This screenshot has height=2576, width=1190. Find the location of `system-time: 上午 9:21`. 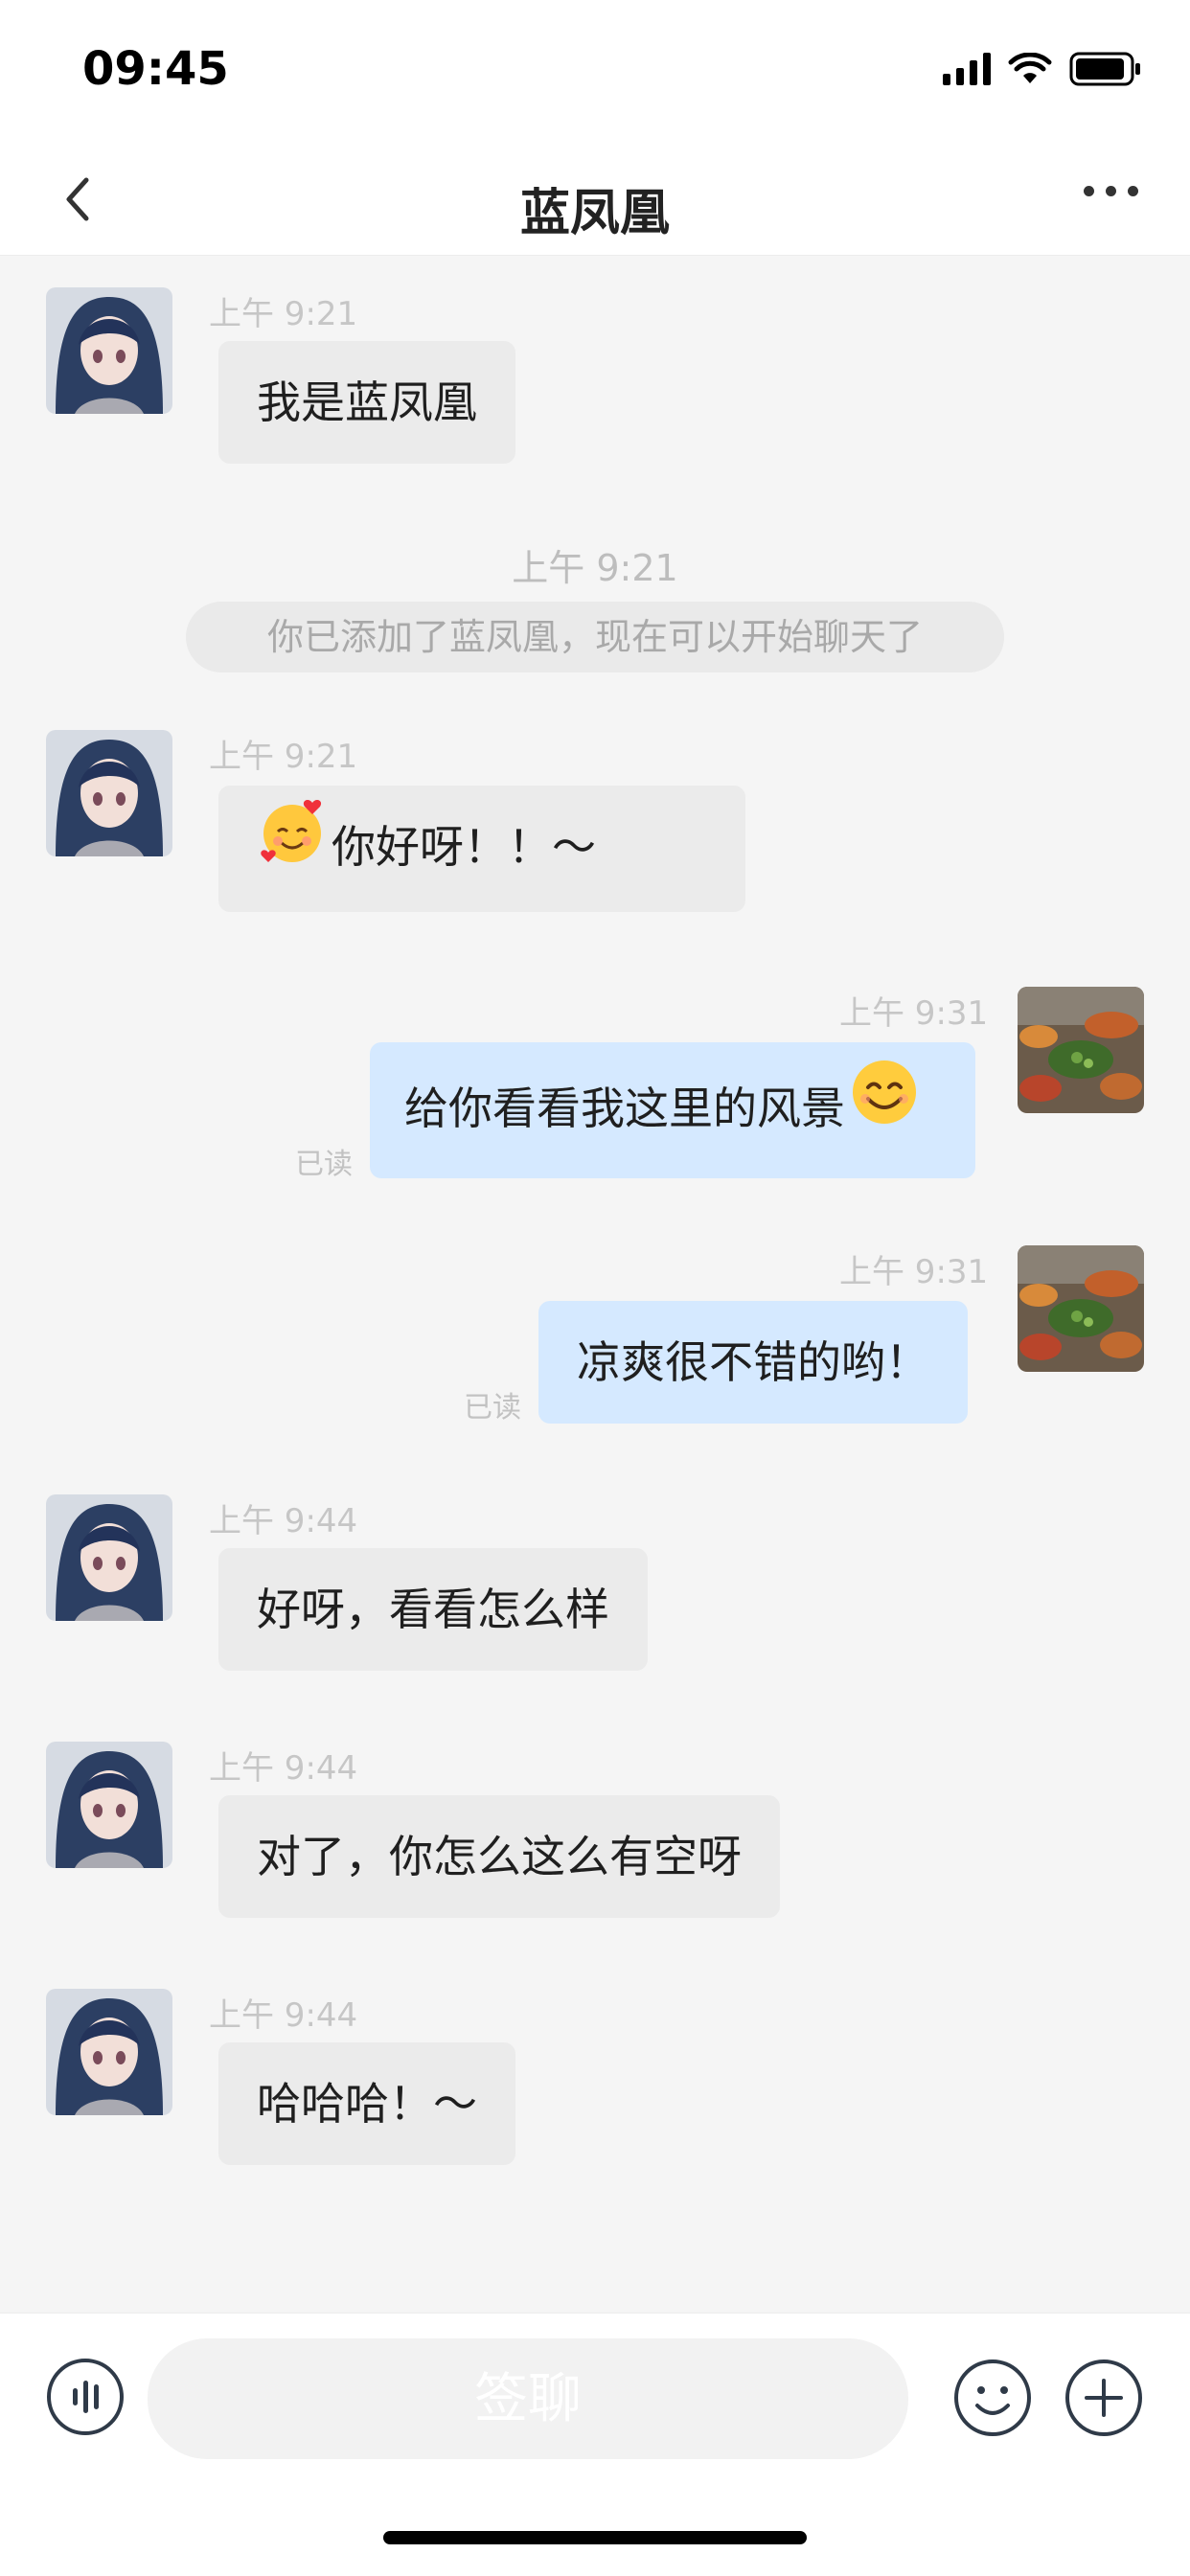

system-time: 上午 9:21 is located at coordinates (595, 568).